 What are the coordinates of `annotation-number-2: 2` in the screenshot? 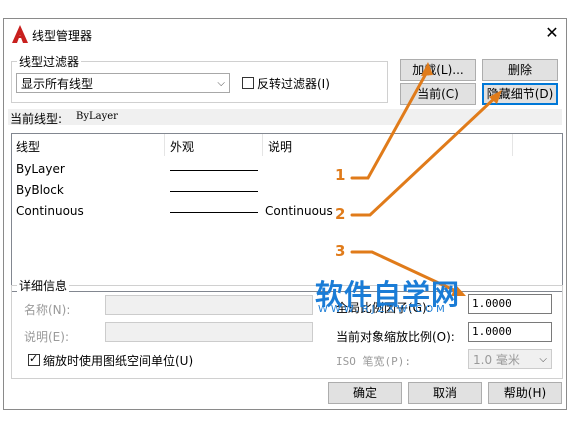 It's located at (340, 214).